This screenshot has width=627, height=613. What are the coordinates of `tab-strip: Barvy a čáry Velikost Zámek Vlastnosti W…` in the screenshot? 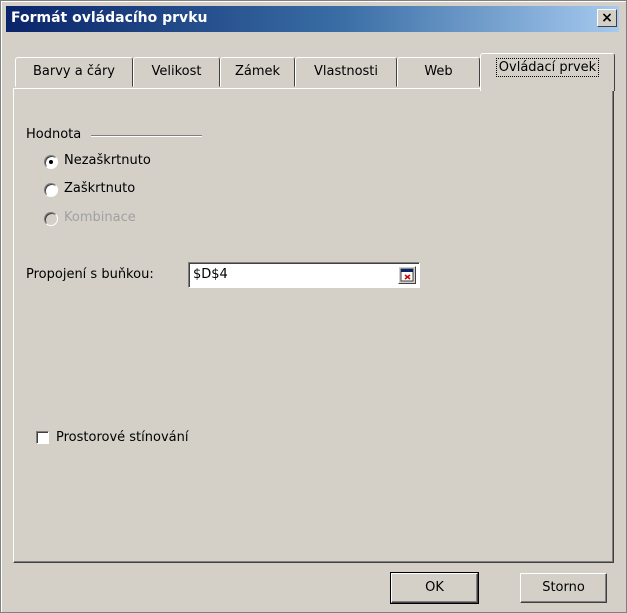 It's located at (315, 72).